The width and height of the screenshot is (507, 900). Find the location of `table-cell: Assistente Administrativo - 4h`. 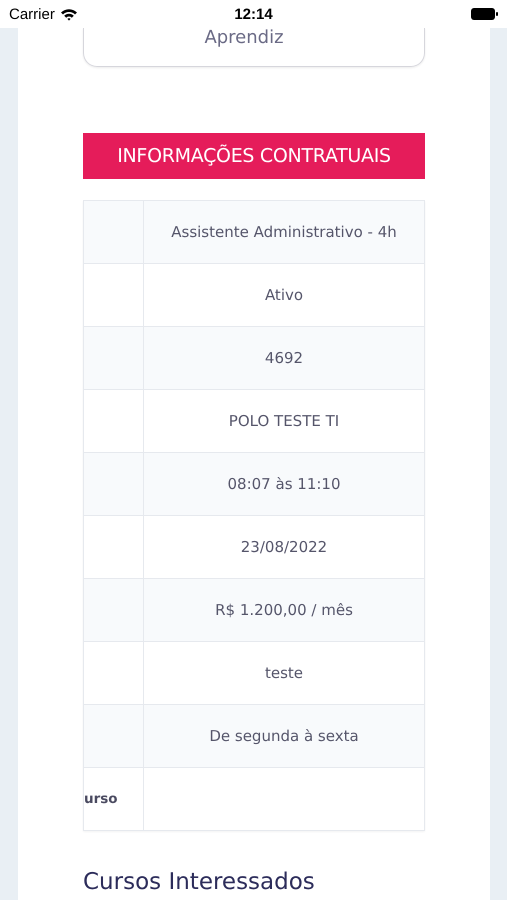

table-cell: Assistente Administrativo - 4h is located at coordinates (284, 232).